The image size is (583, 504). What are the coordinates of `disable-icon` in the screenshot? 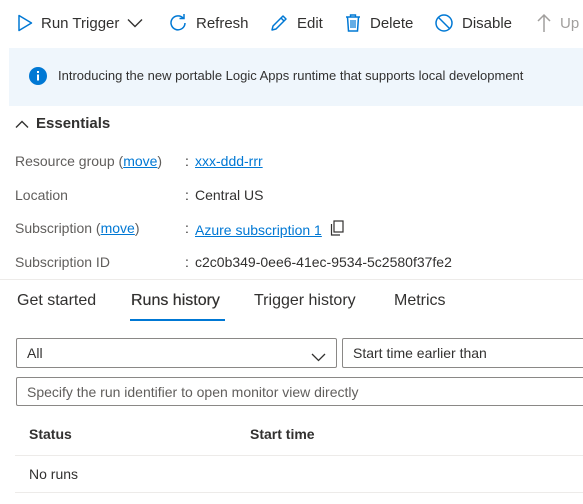 It's located at (444, 23).